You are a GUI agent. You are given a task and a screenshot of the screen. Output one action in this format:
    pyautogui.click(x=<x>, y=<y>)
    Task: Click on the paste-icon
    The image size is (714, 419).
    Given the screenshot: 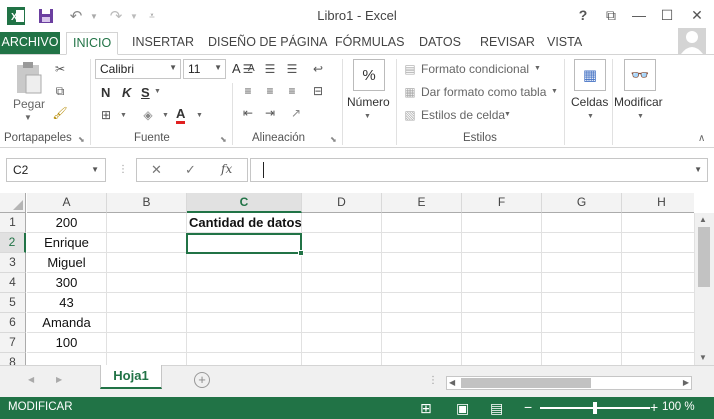 What is the action you would take?
    pyautogui.click(x=29, y=79)
    